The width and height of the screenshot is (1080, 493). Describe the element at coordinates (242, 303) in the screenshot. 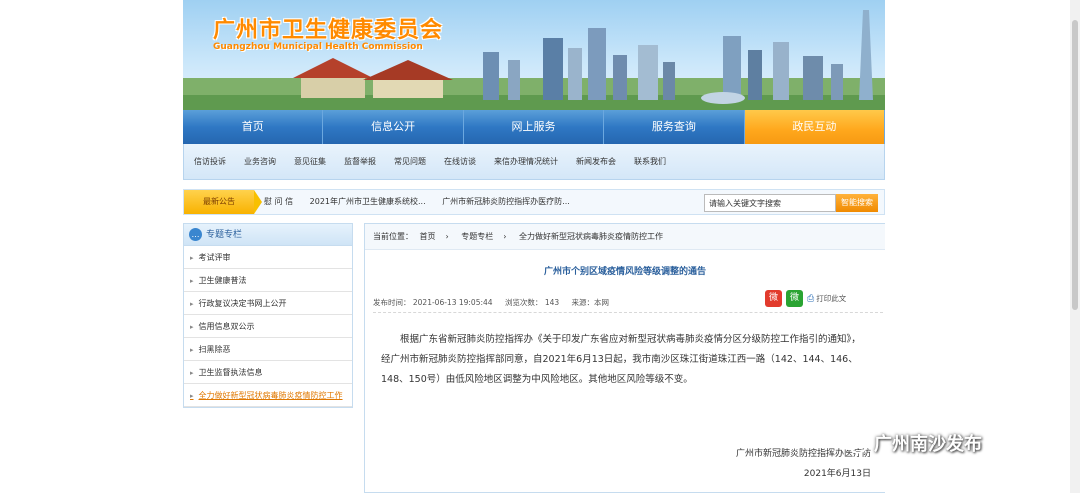

I see `sidebar-item-label: 行政复议决定书网上公开` at that location.